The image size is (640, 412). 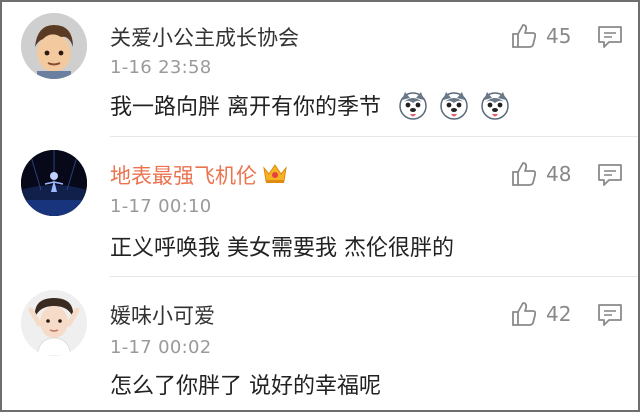 I want to click on like-button: 45, so click(x=540, y=36).